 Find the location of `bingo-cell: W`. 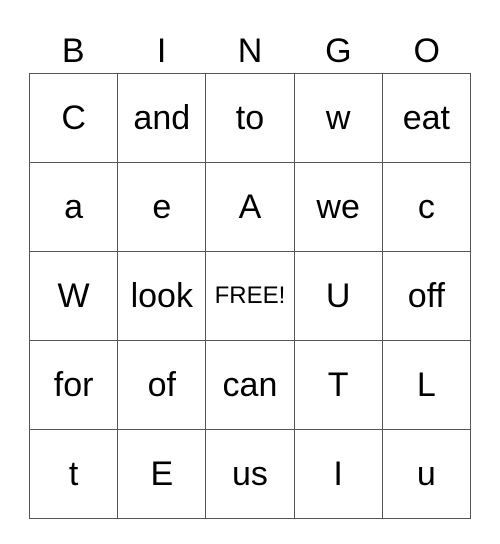

bingo-cell: W is located at coordinates (73, 296).